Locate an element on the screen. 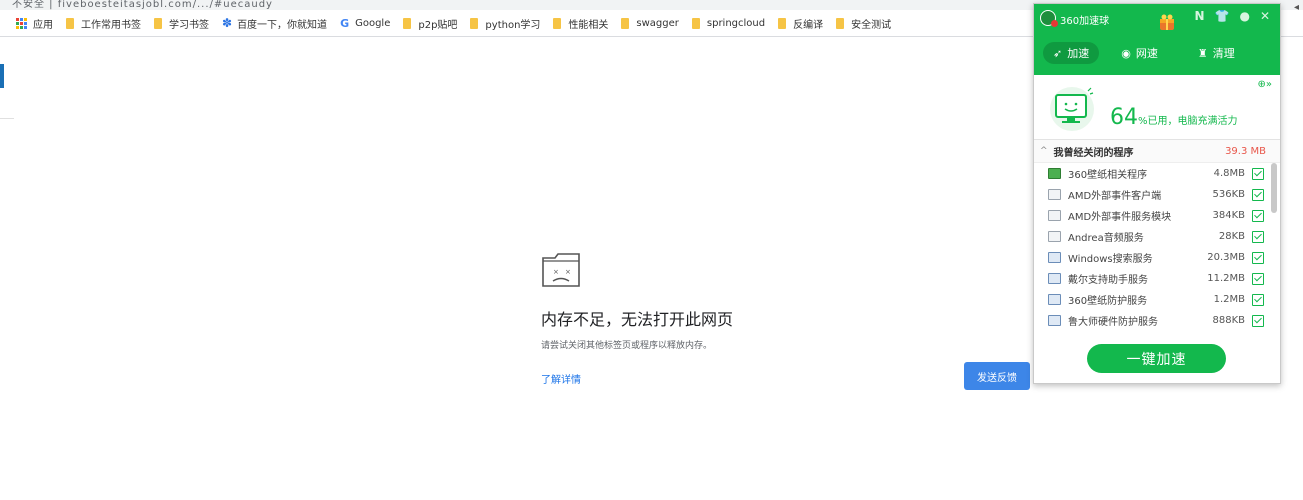  bookmark-google: G Google is located at coordinates (365, 23).